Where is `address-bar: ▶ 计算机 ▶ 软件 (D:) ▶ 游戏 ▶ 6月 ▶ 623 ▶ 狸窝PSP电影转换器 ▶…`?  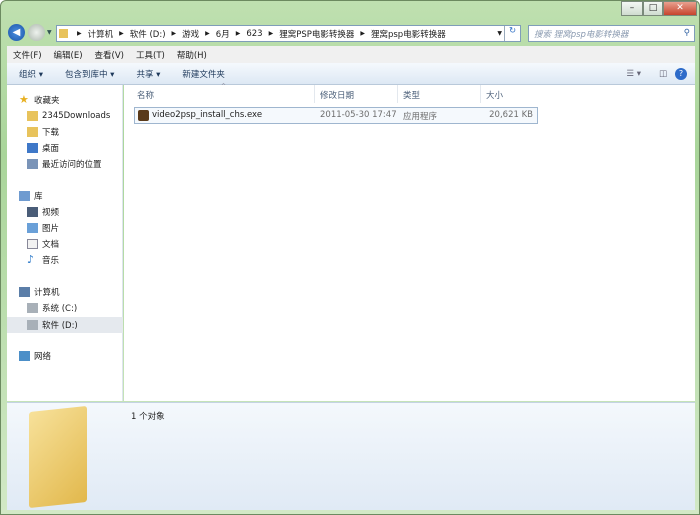 address-bar: ▶ 计算机 ▶ 软件 (D:) ▶ 游戏 ▶ 6月 ▶ 623 ▶ 狸窝PSP电影转换器 ▶… is located at coordinates (288, 33).